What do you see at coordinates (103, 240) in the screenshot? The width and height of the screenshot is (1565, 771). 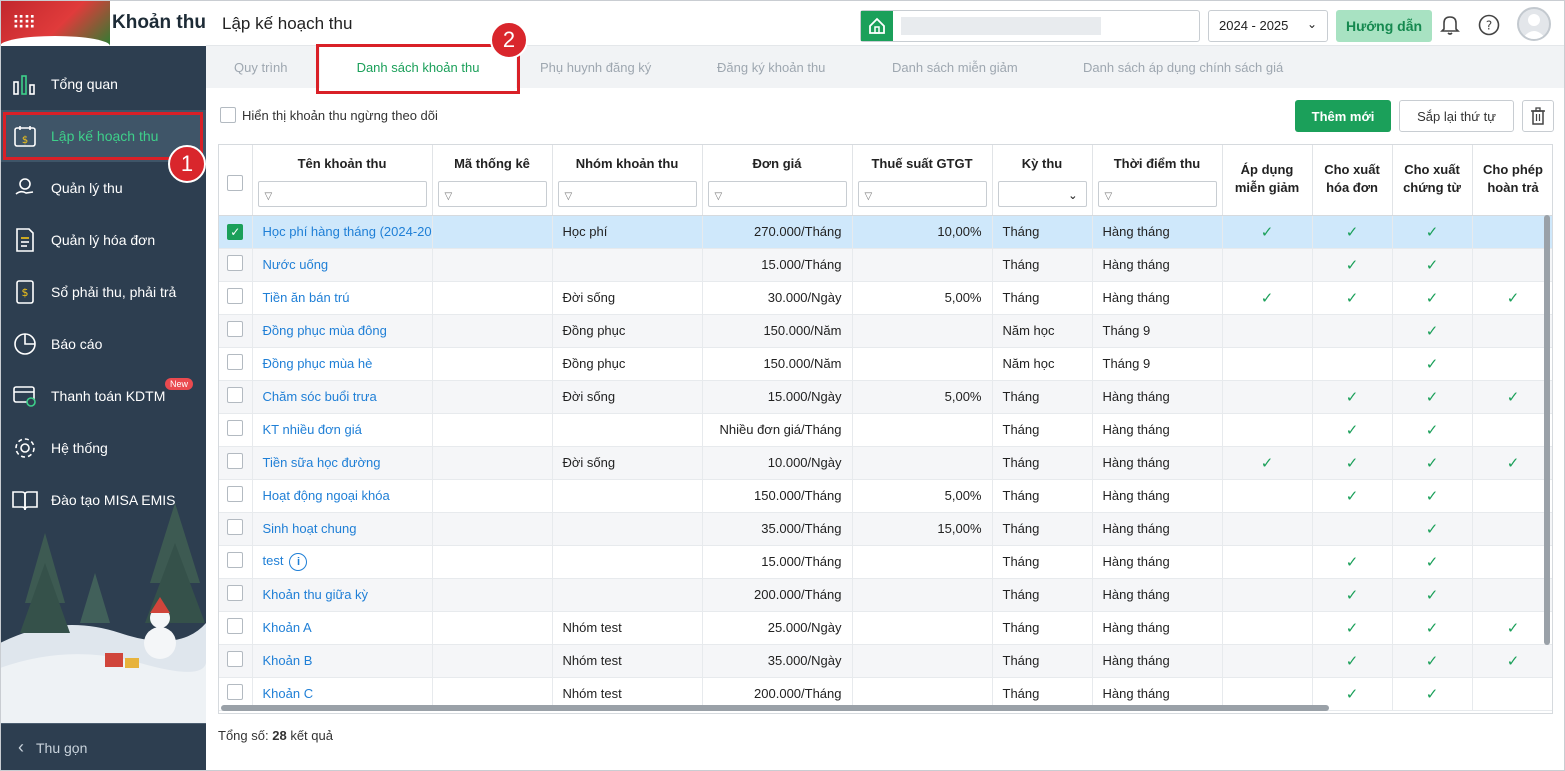 I see `sidebar-item-quan-ly-hoa-don: Quản lý hóa đơn` at bounding box center [103, 240].